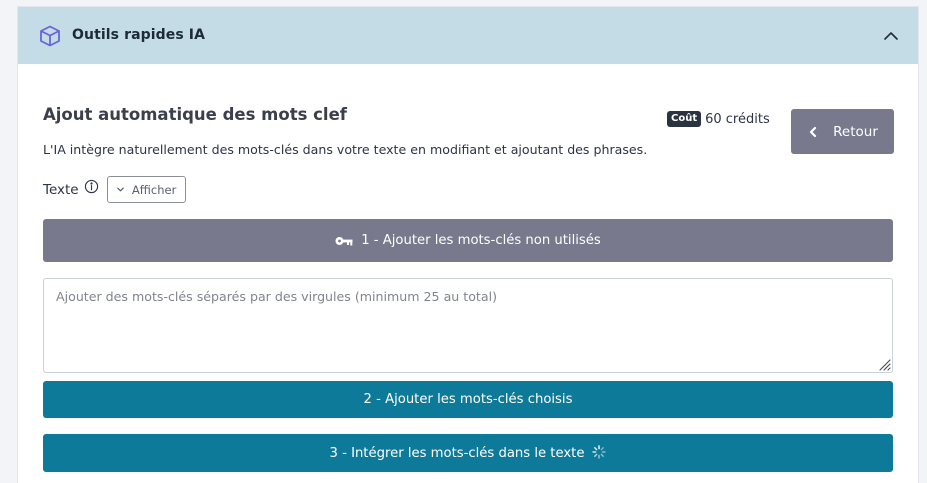 This screenshot has width=927, height=483. Describe the element at coordinates (195, 114) in the screenshot. I see `section-title: Ajout automatique des mots clef` at that location.